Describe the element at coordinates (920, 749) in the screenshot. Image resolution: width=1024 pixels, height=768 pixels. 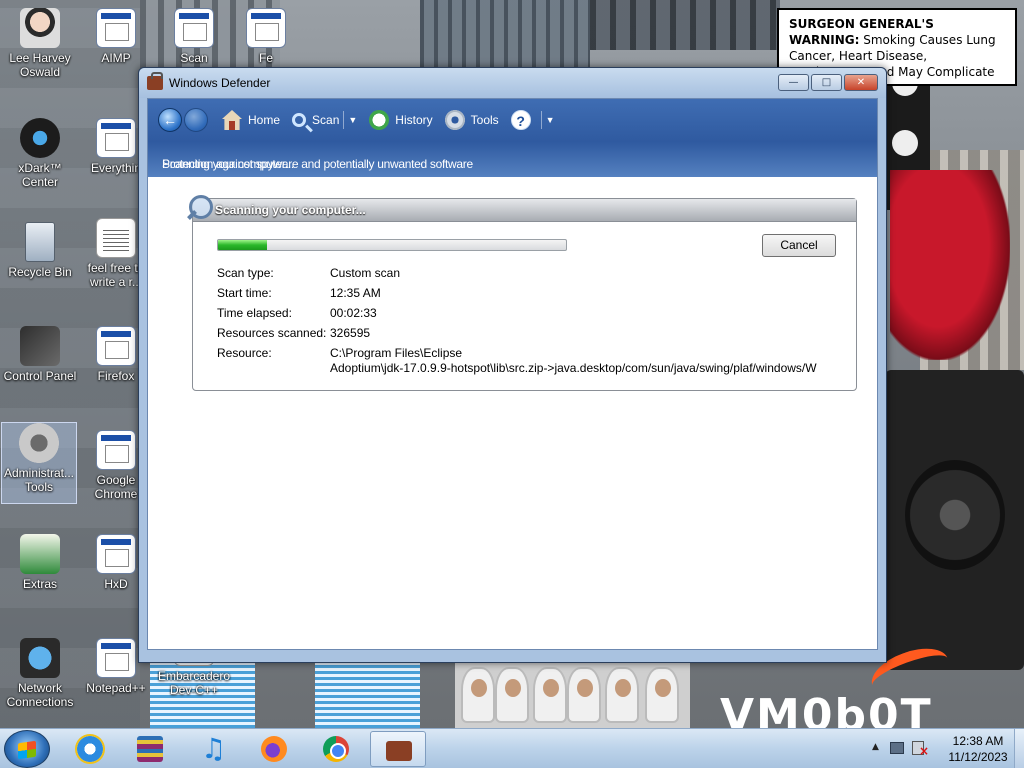
I see `volume-muted-icon` at that location.